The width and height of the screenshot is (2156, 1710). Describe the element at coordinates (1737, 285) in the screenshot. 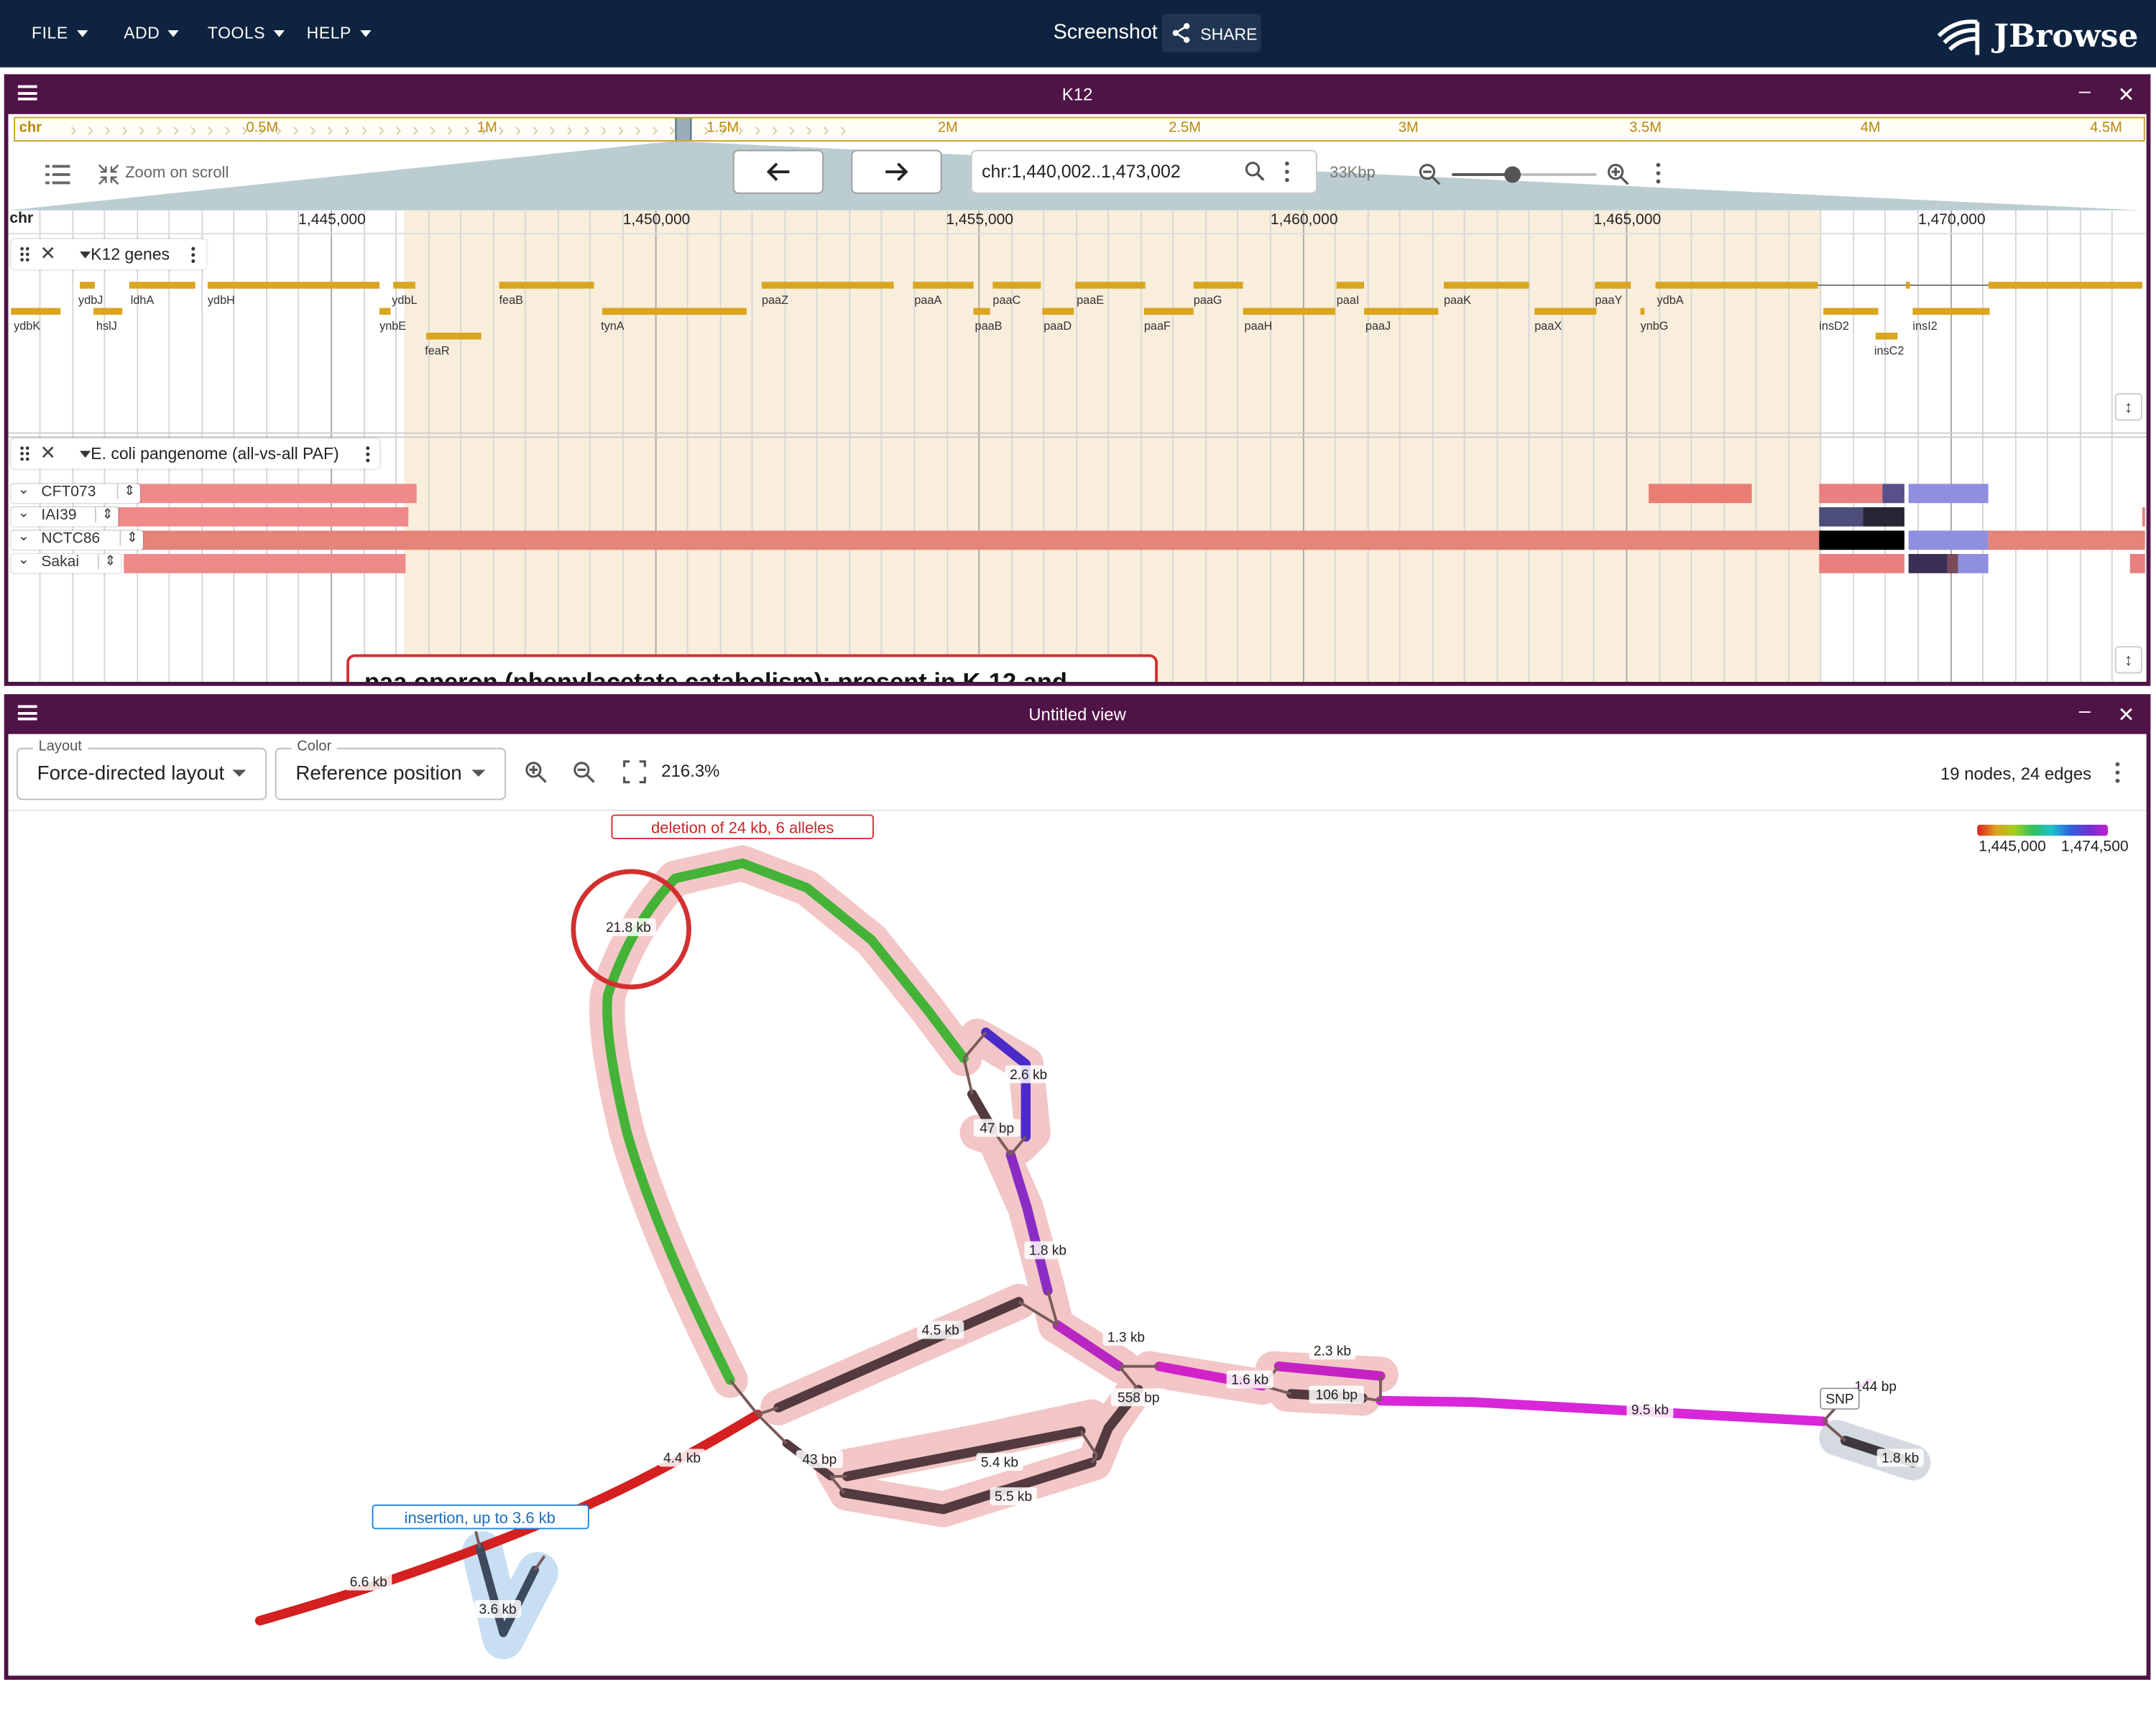

I see `gene-ydbA` at that location.